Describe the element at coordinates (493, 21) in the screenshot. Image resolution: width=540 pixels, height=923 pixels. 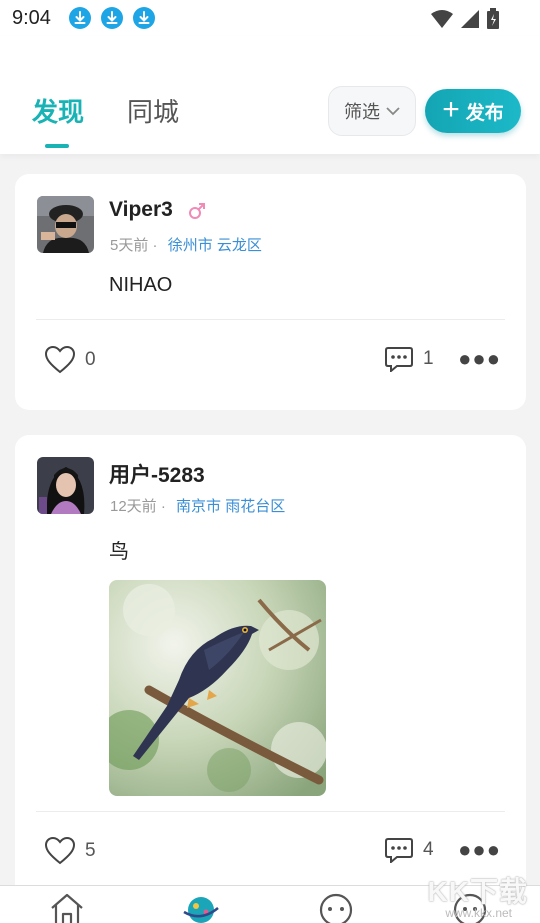
I see `battery-icon` at that location.